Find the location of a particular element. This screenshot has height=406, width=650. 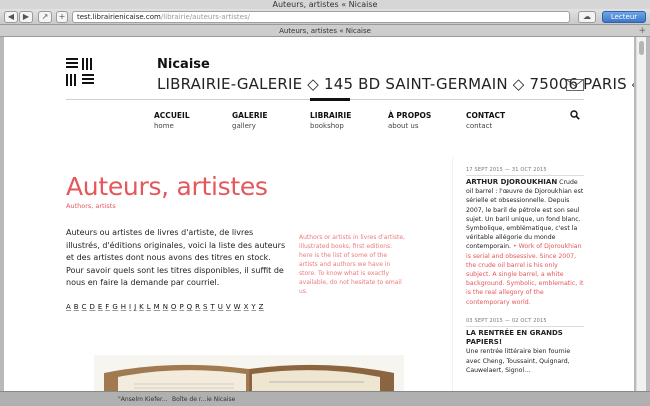

nav-item-a-propos: À PROPOS about us is located at coordinates (409, 120).